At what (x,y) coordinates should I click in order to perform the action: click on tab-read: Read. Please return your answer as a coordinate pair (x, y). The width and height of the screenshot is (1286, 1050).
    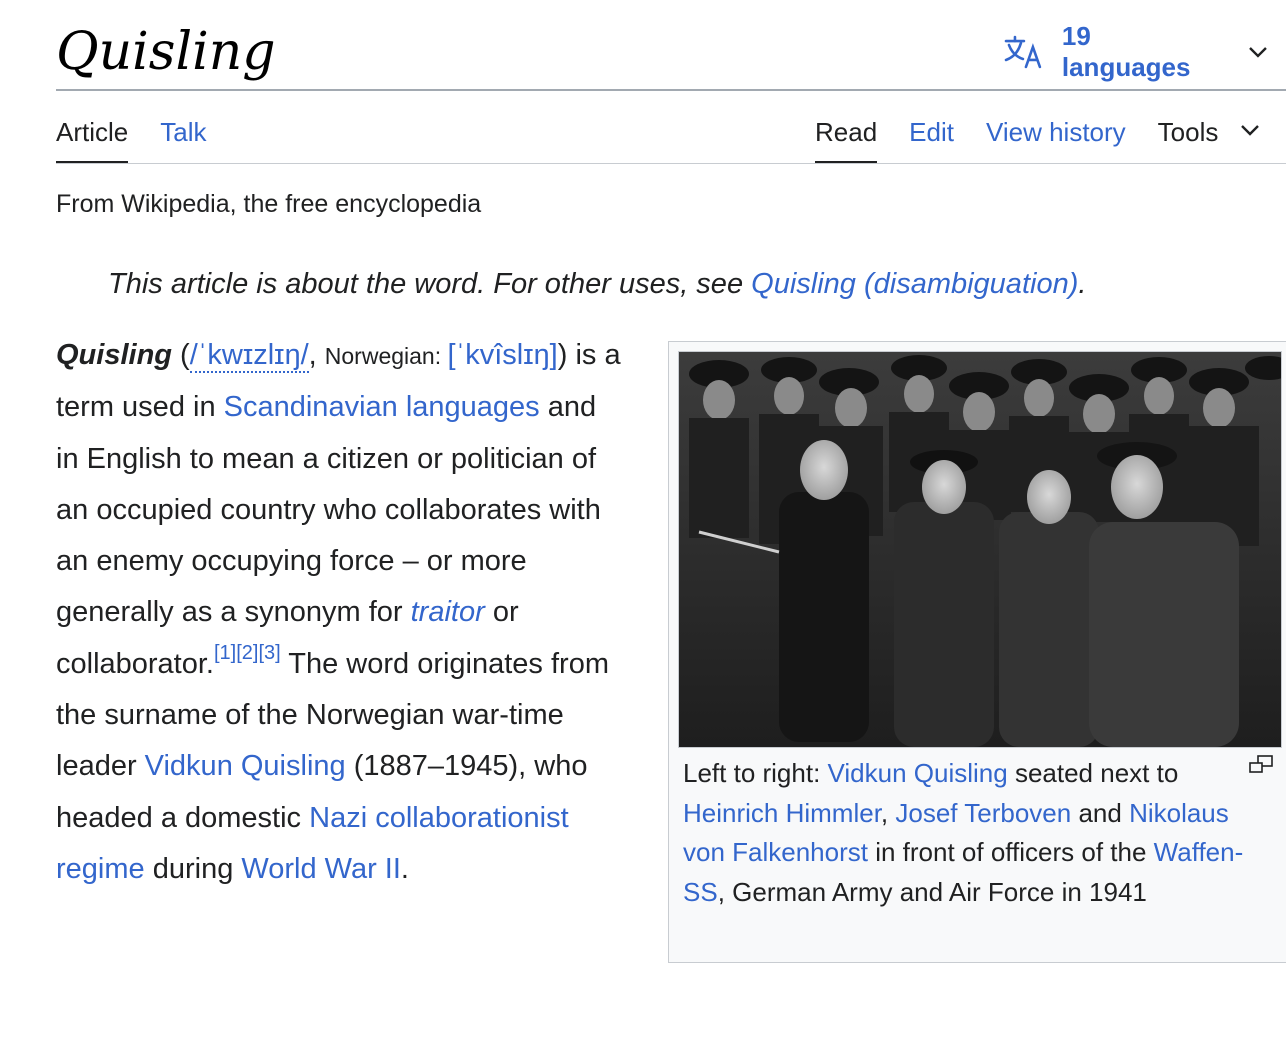
    Looking at the image, I should click on (846, 136).